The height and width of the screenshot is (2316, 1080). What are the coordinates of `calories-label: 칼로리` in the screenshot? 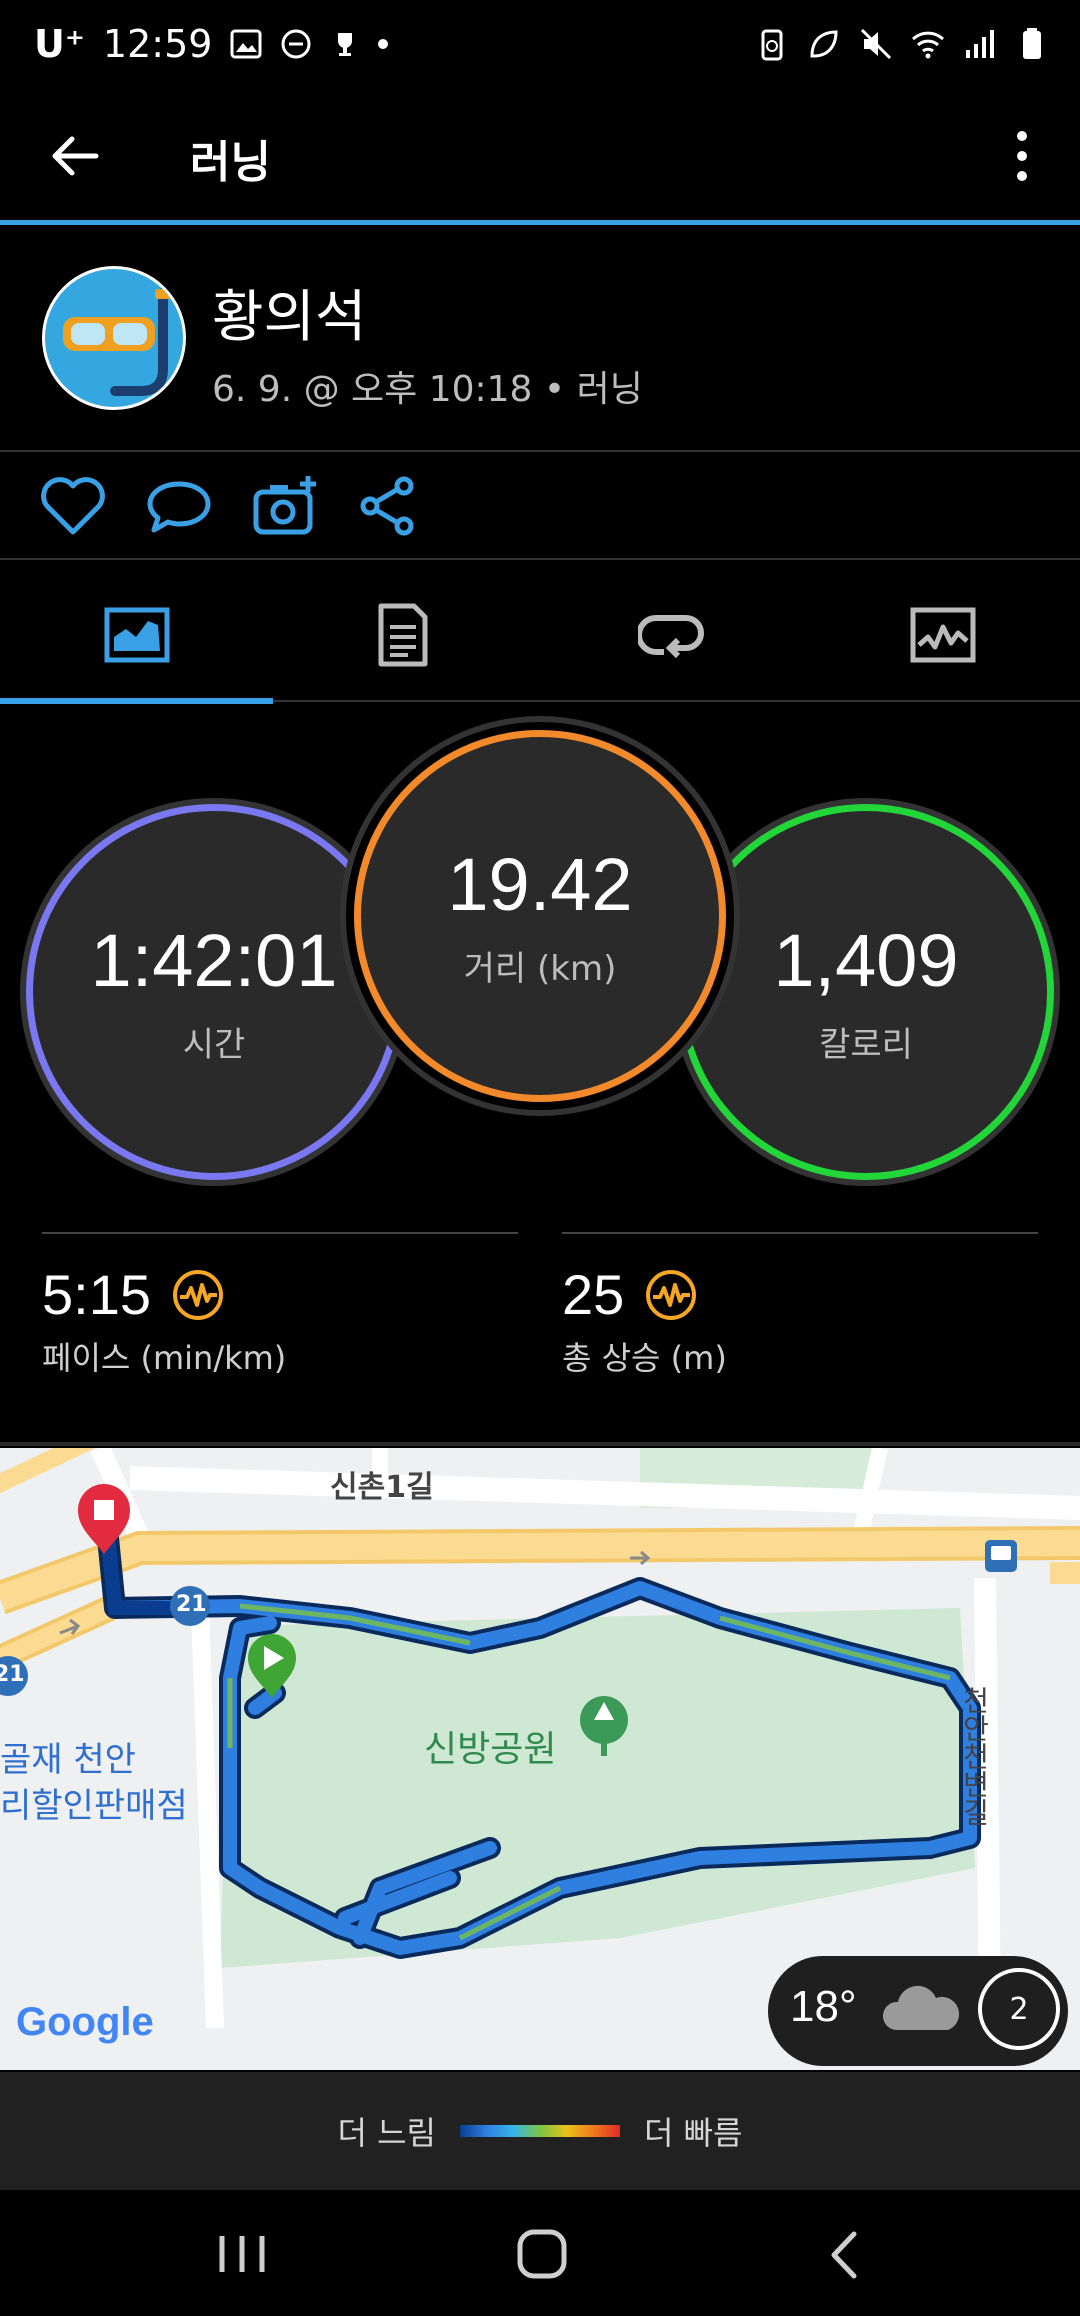 It's located at (866, 1045).